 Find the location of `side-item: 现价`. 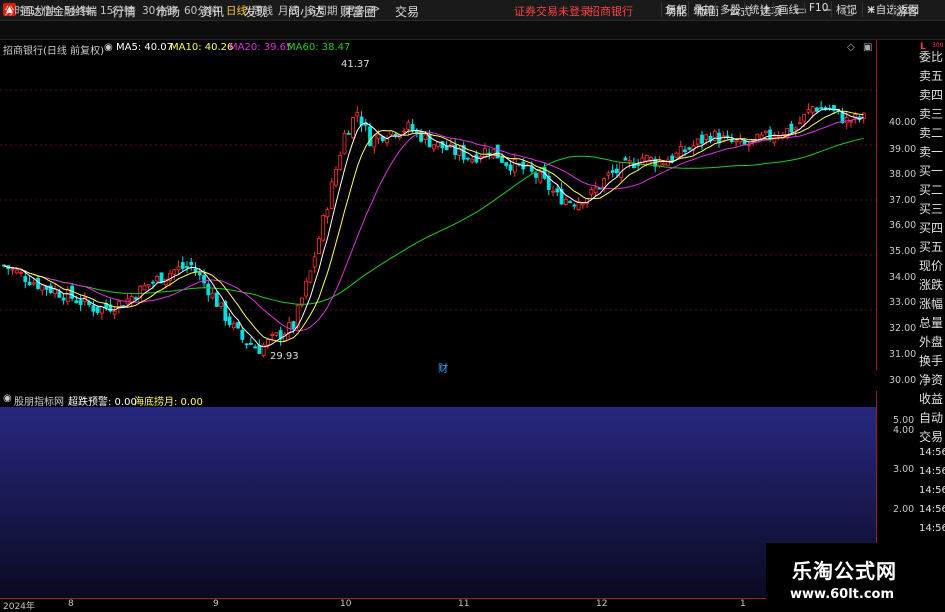

side-item: 现价 is located at coordinates (931, 266).